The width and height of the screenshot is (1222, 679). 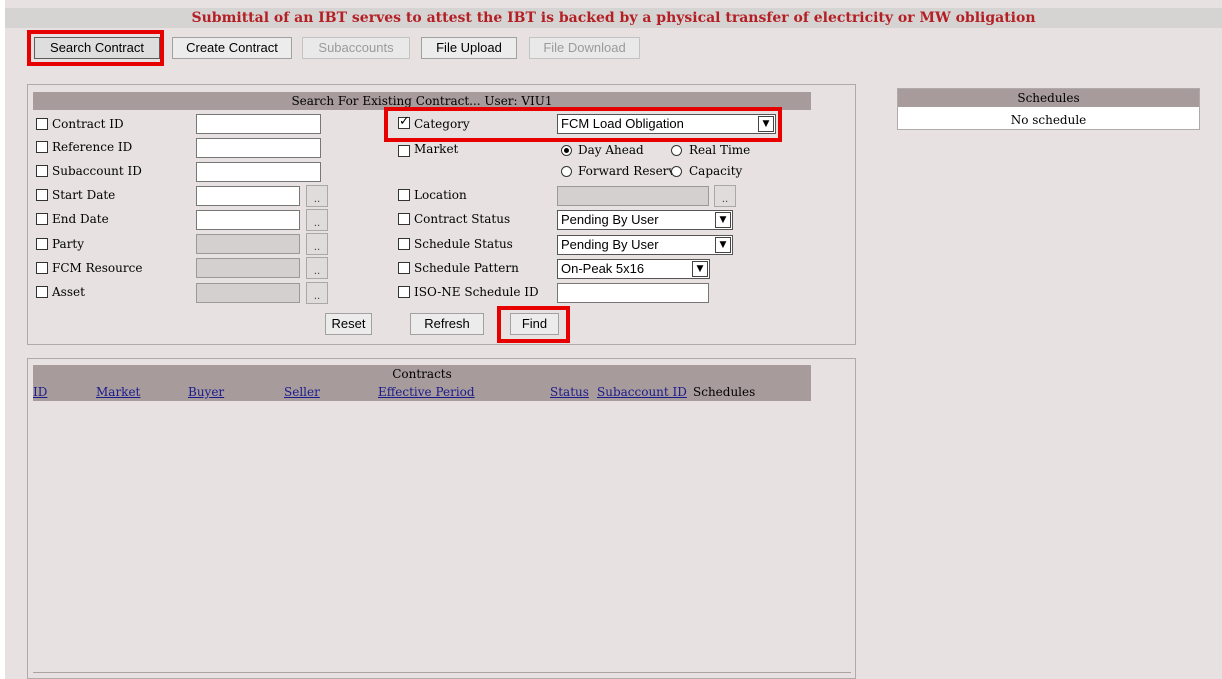 I want to click on refresh-button: Refresh, so click(x=447, y=324).